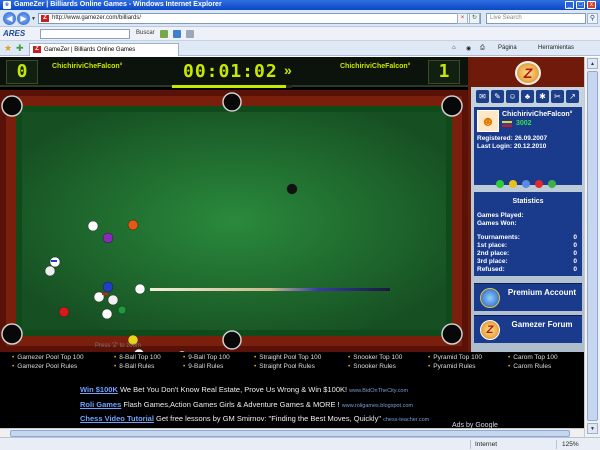 This screenshot has height=450, width=600. I want to click on ares-search-button: Buscar, so click(145, 33).